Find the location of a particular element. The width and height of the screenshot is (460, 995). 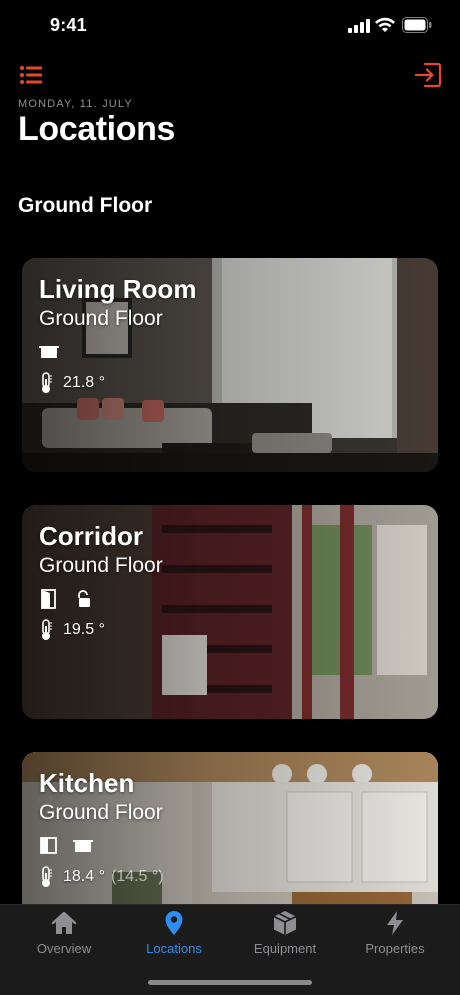

tab-equipment: Equipment is located at coordinates (285, 937).